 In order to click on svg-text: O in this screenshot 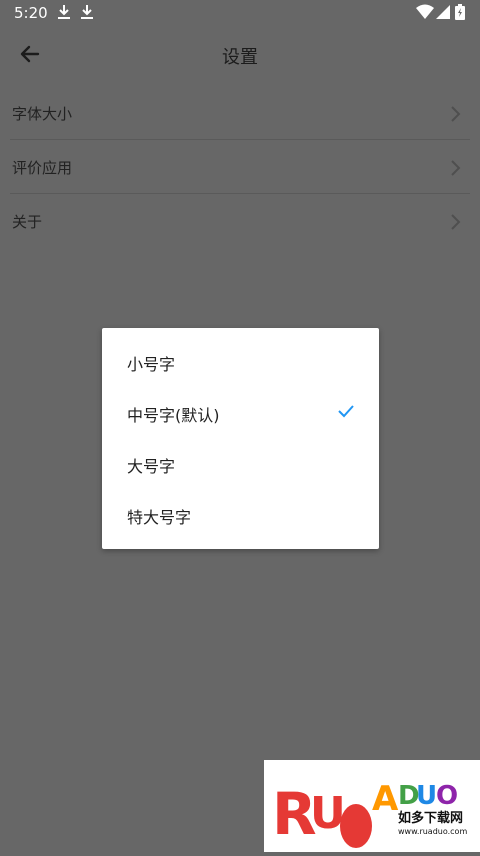, I will do `click(447, 796)`.